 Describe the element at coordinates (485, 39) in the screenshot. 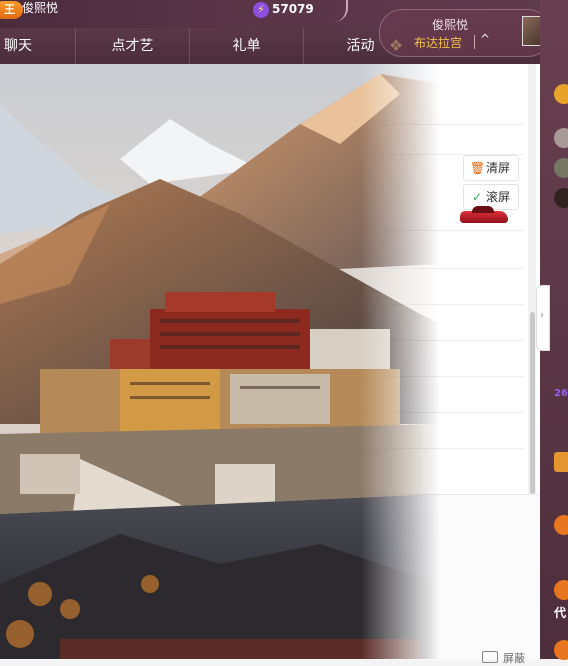

I see `chevron-up-icon: ^` at that location.